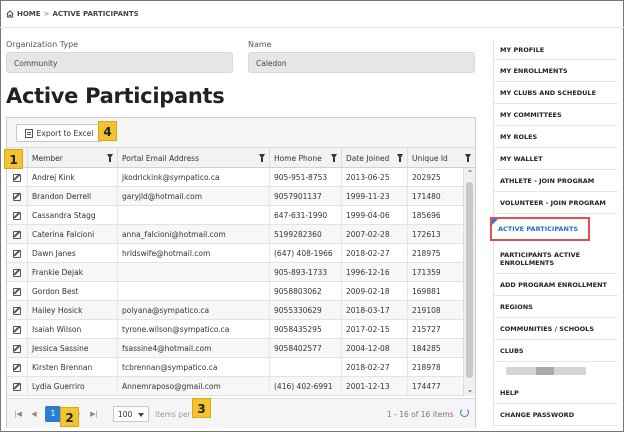 Image resolution: width=624 pixels, height=432 pixels. What do you see at coordinates (441, 158) in the screenshot?
I see `header-unique-id: Unique Id` at bounding box center [441, 158].